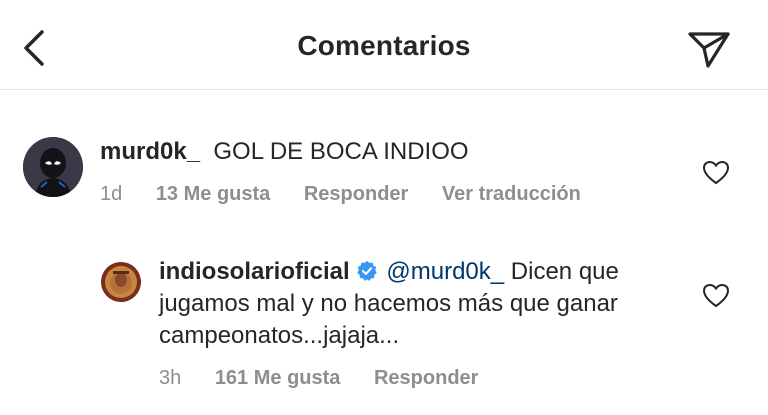 The height and width of the screenshot is (415, 768). Describe the element at coordinates (170, 378) in the screenshot. I see `reply-time: 3h` at that location.